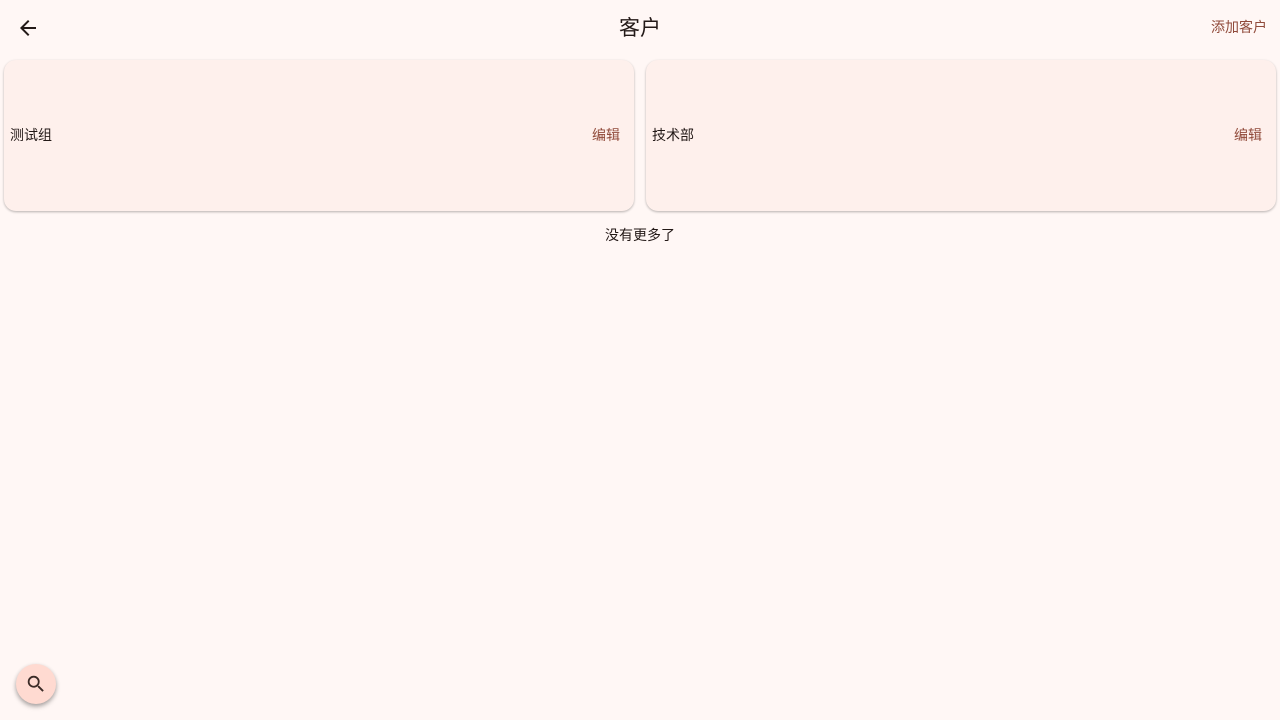 This screenshot has height=720, width=1280. What do you see at coordinates (1239, 28) in the screenshot?
I see `add-customer-button: 添加客户` at bounding box center [1239, 28].